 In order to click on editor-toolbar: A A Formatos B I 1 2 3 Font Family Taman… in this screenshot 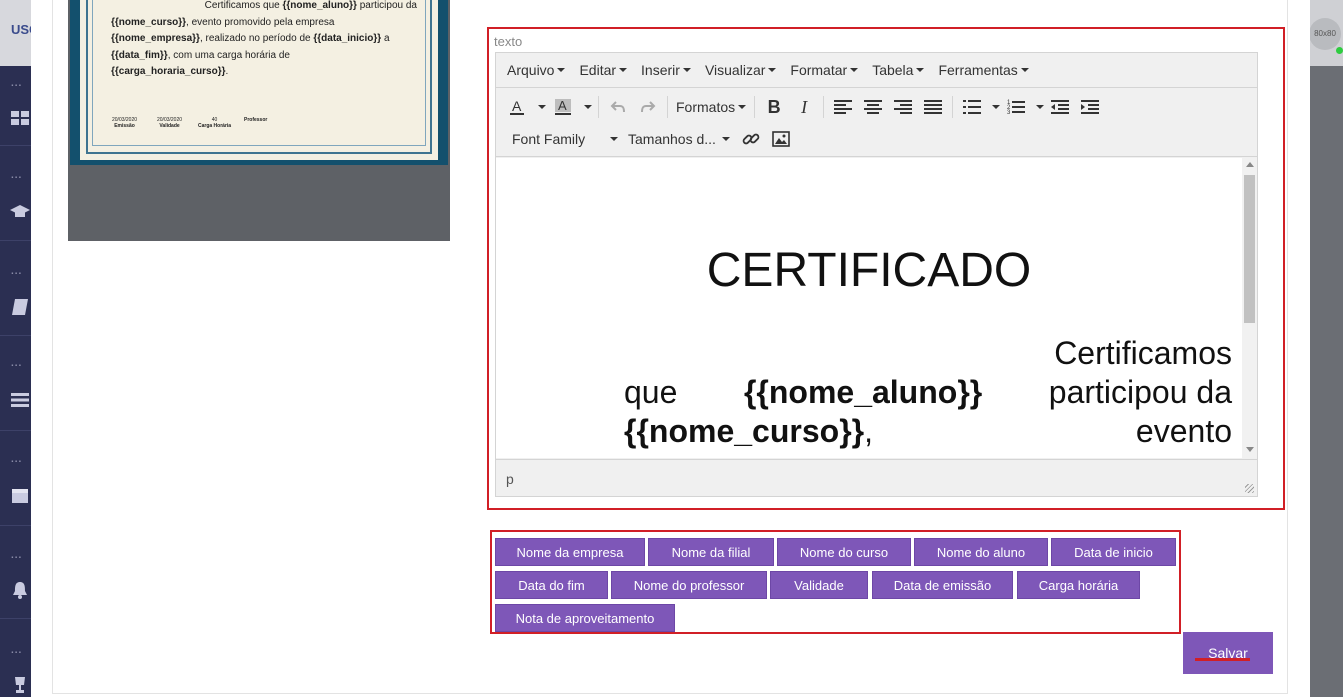, I will do `click(876, 123)`.